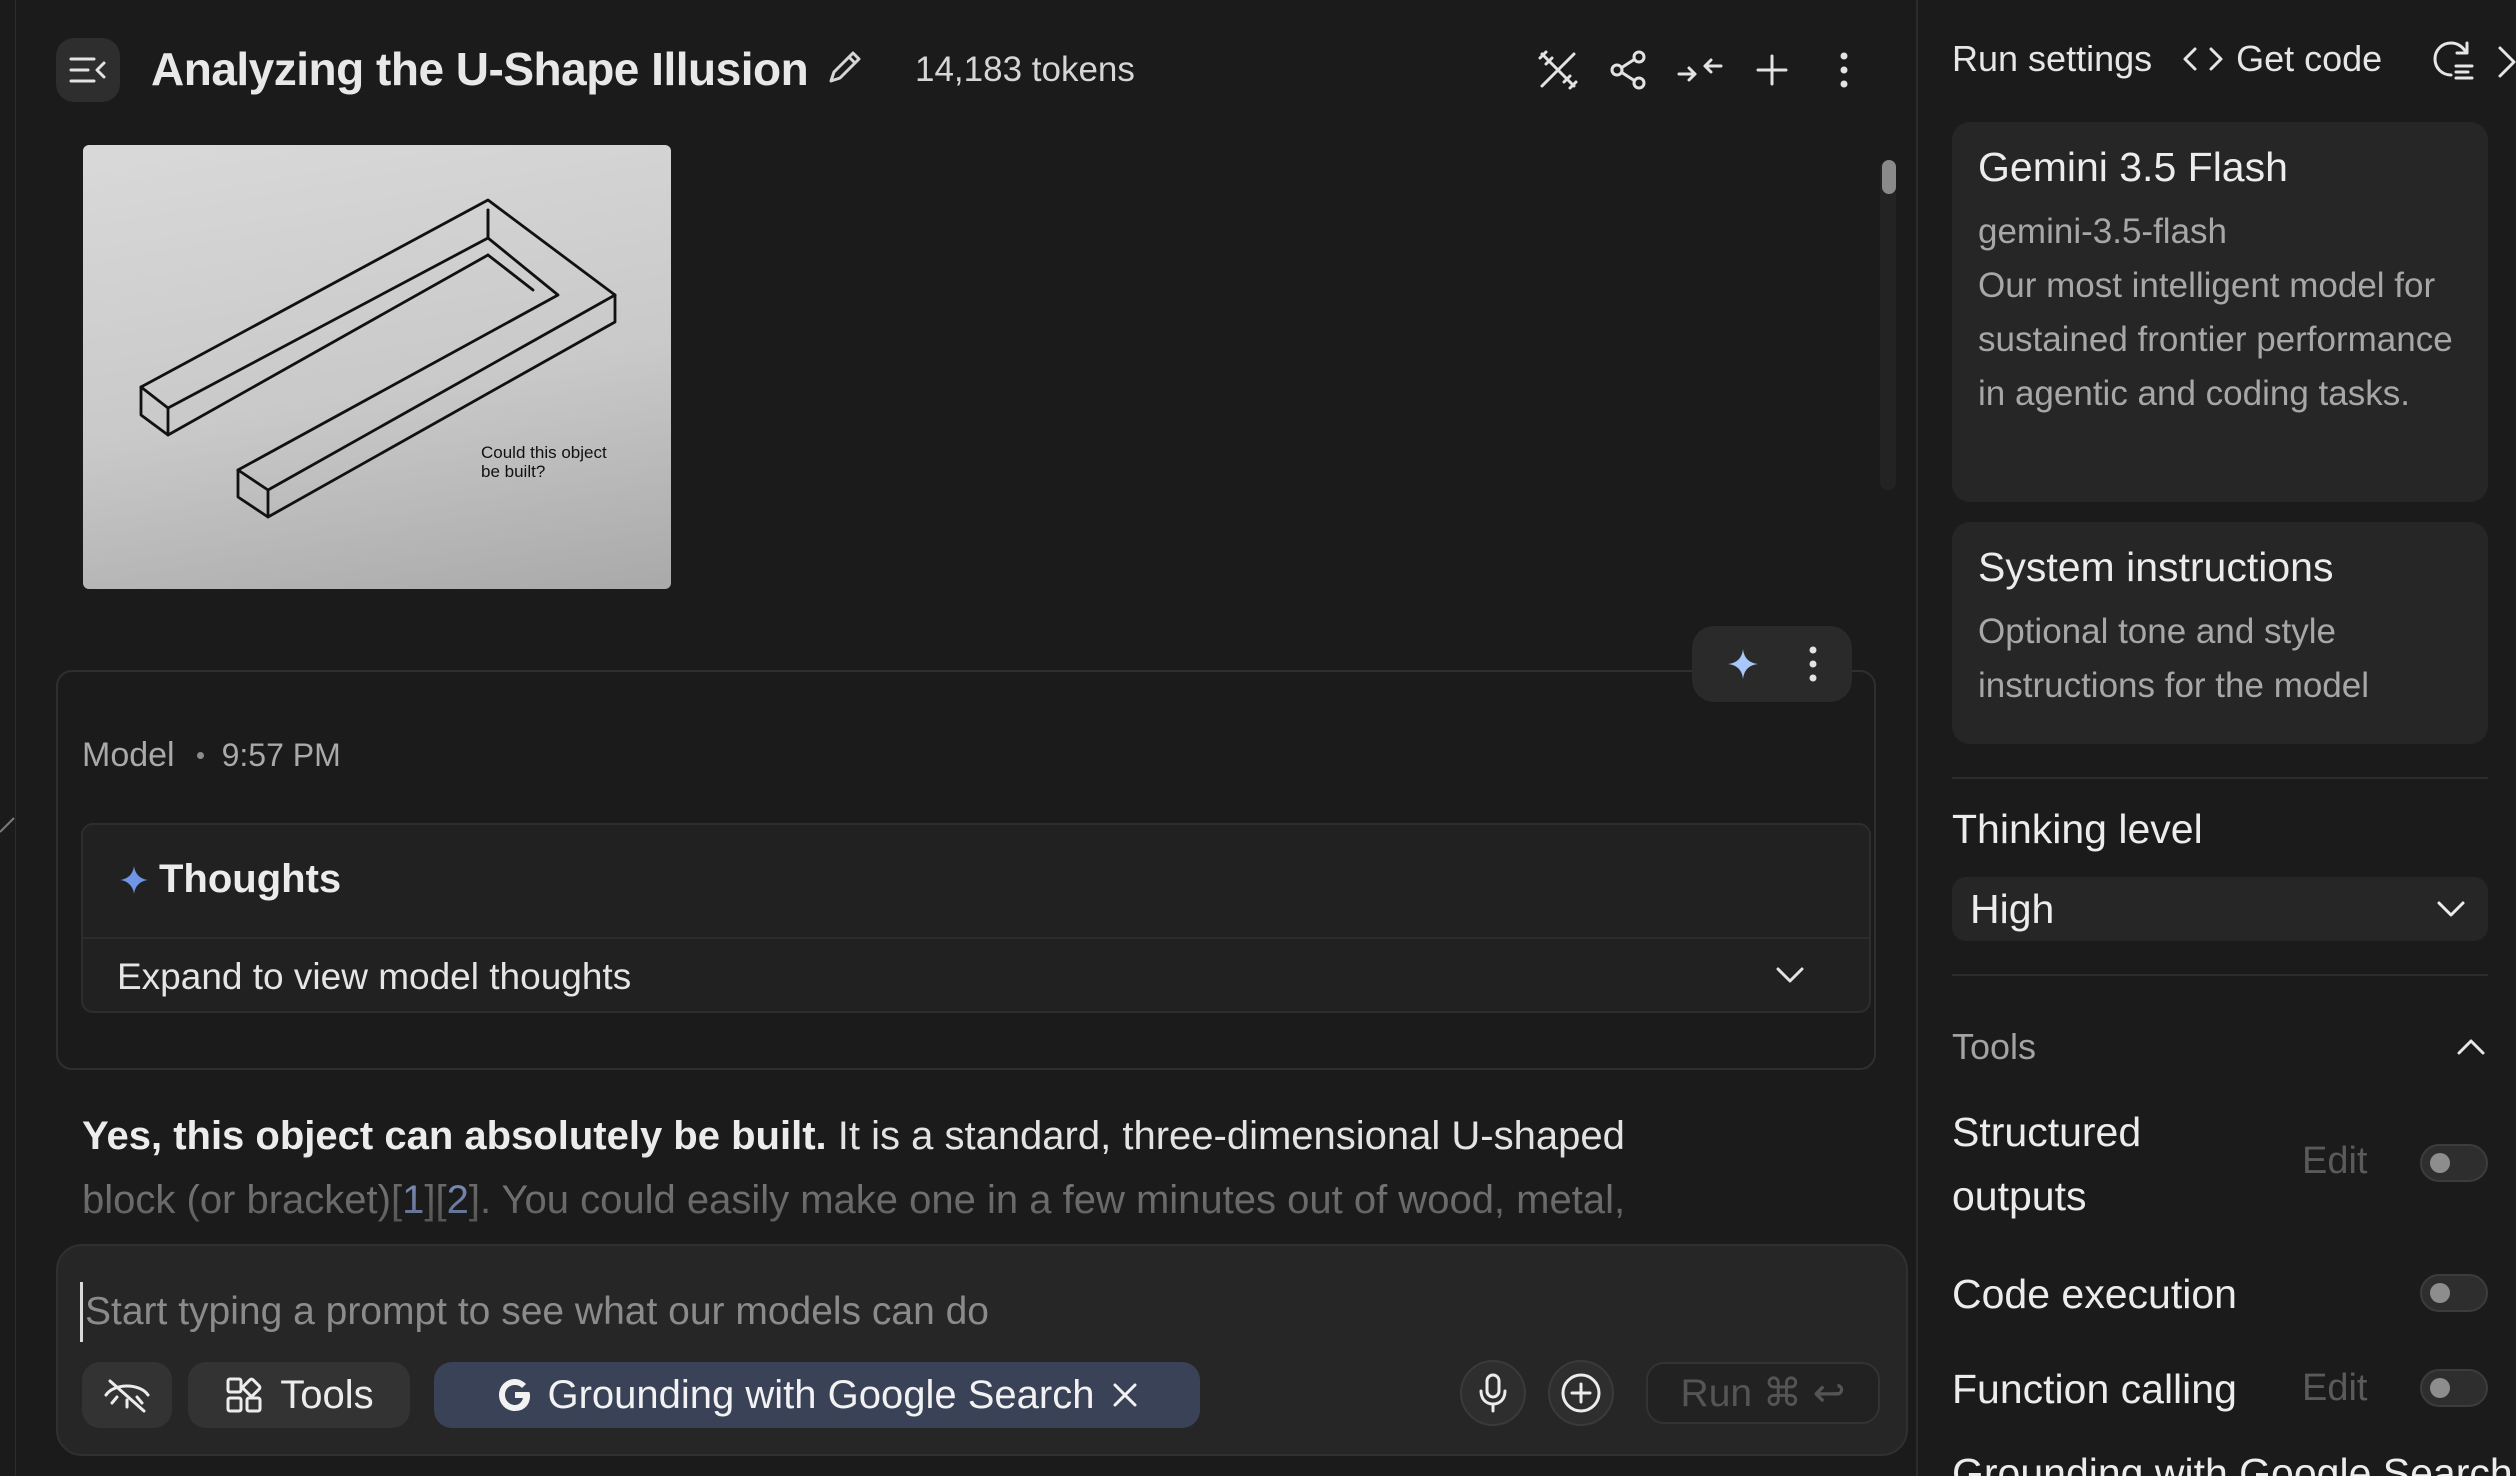 This screenshot has height=1476, width=2516. I want to click on pencil-icon, so click(845, 67).